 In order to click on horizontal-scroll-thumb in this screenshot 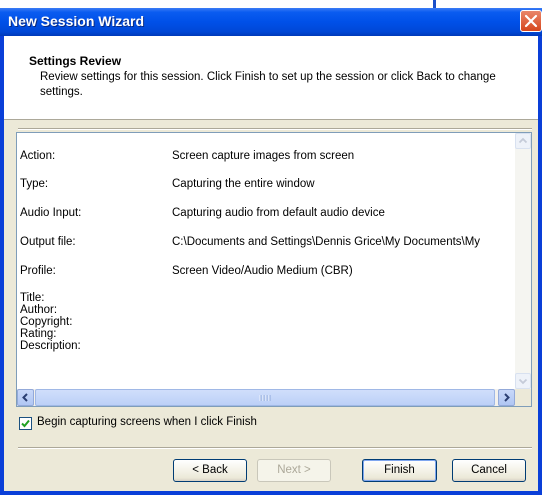, I will do `click(265, 397)`.